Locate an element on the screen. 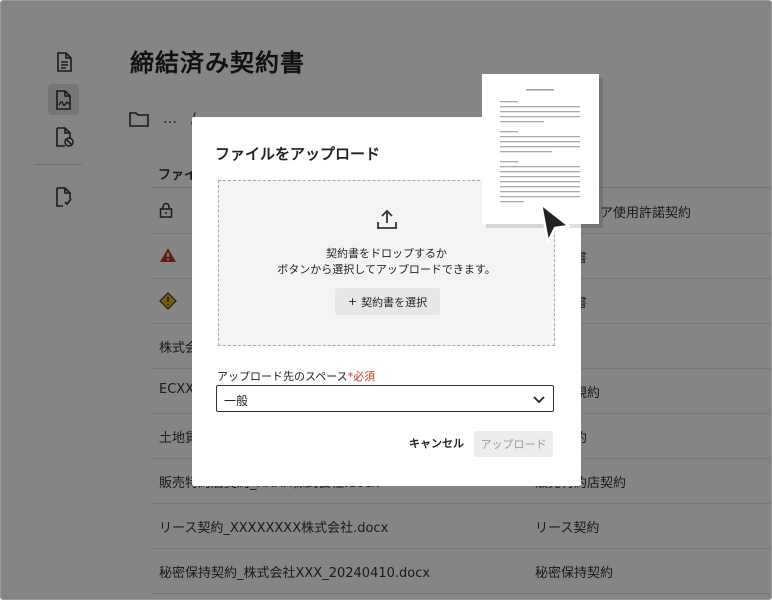  select-contract-button: + 契約書を選択 is located at coordinates (387, 301).